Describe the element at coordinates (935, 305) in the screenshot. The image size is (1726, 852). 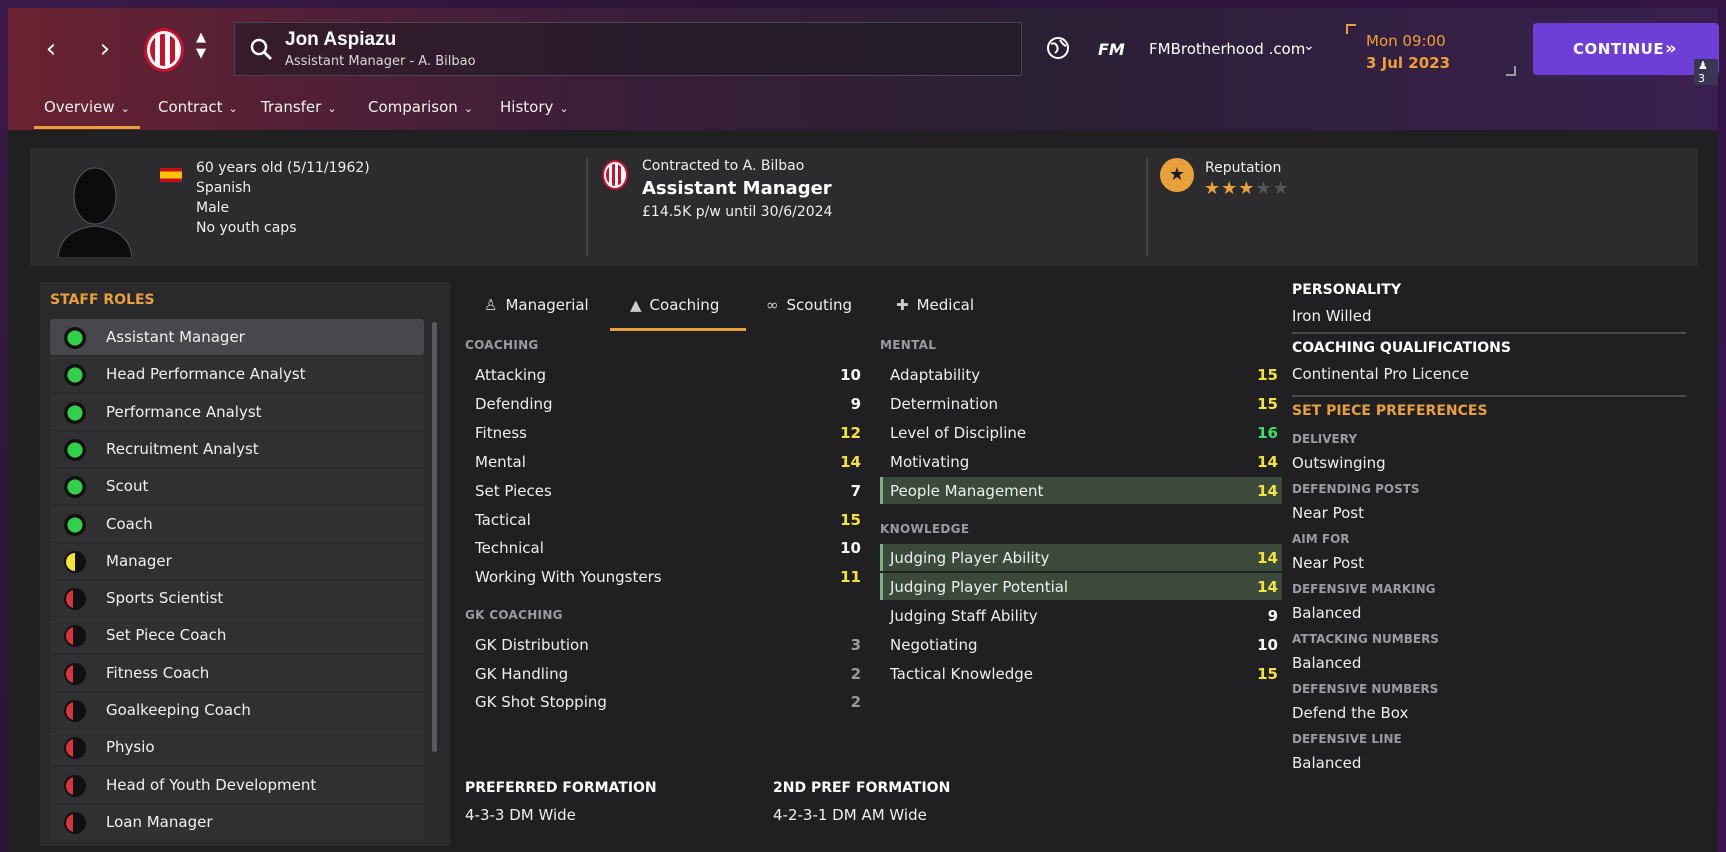
I see `tab-medical: ✚ Medical` at that location.